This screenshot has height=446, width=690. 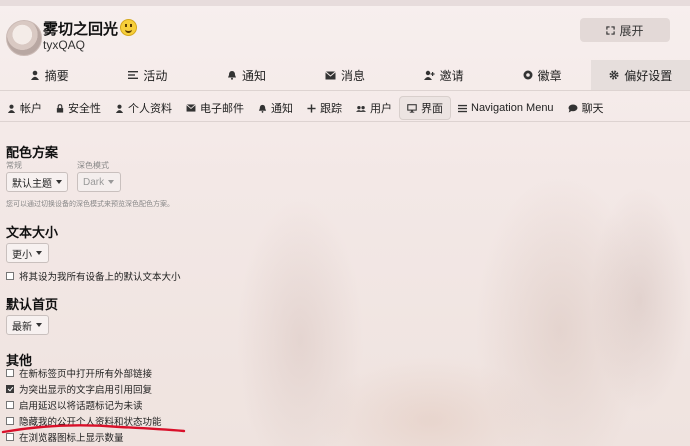 I want to click on tab-messages: 消息, so click(x=345, y=75).